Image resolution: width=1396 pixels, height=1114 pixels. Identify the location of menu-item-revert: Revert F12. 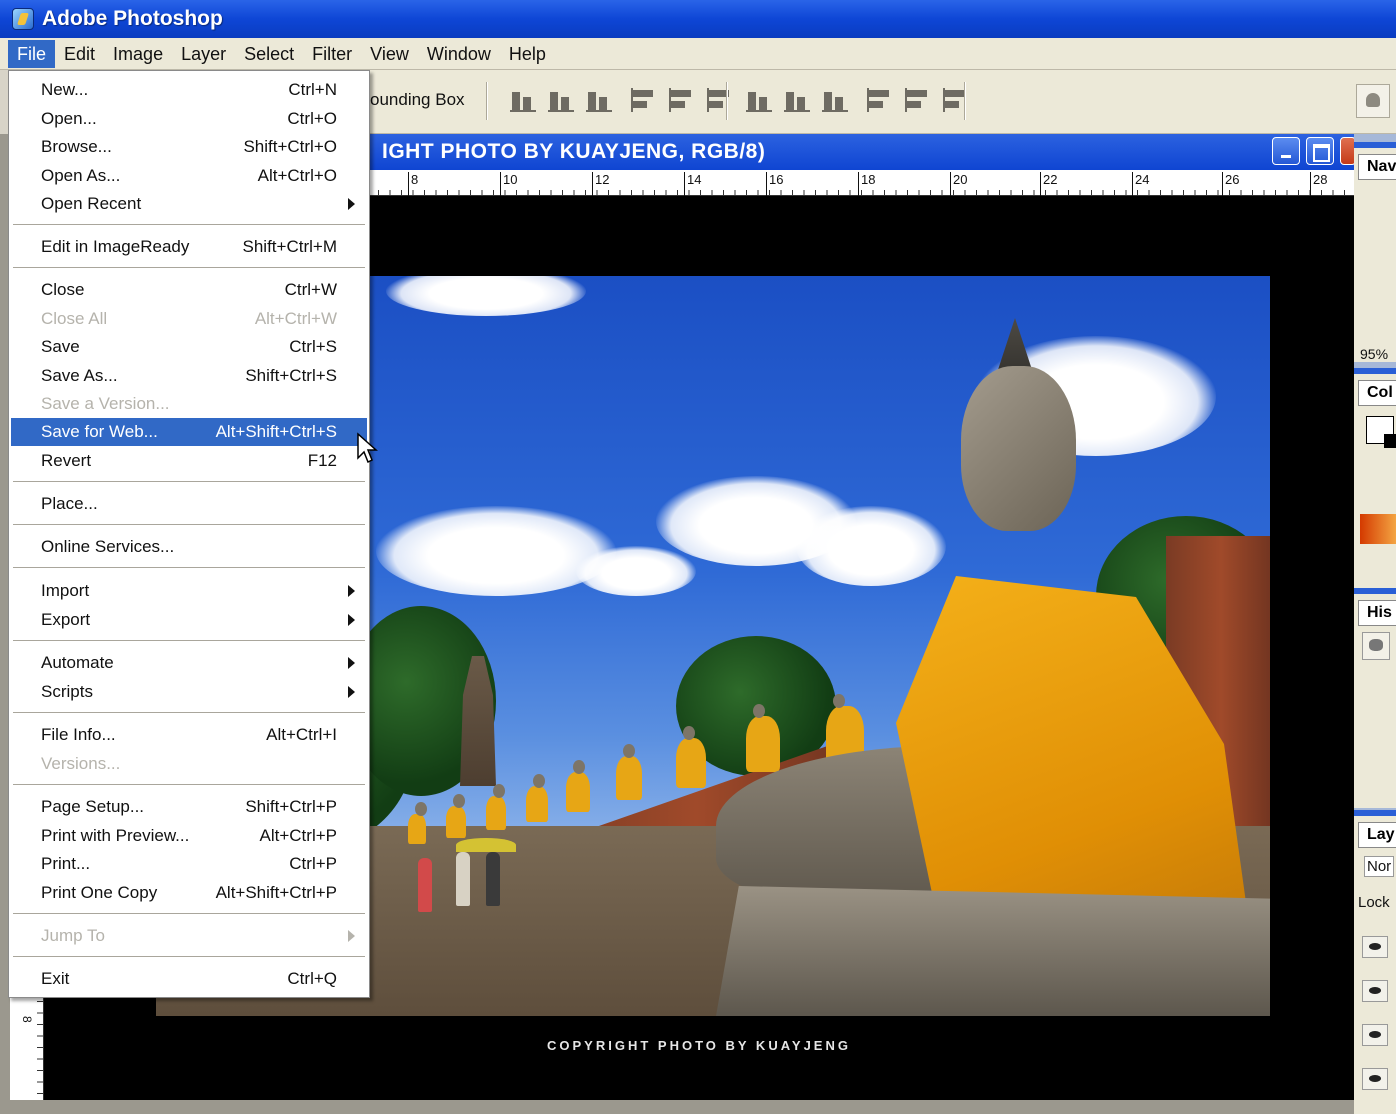
(189, 461).